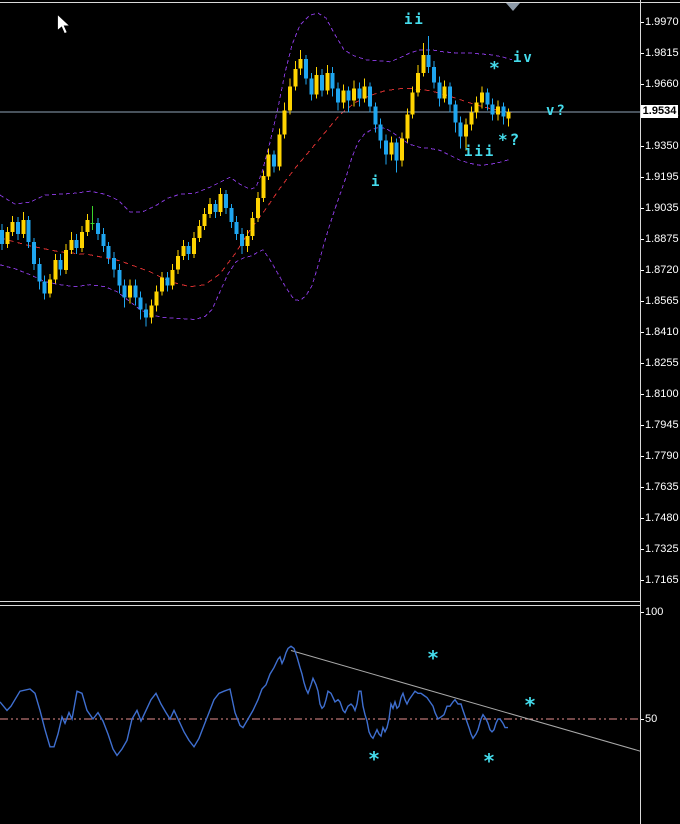 The width and height of the screenshot is (680, 824). Describe the element at coordinates (662, 363) in the screenshot. I see `price-axis-label: 1.8255` at that location.